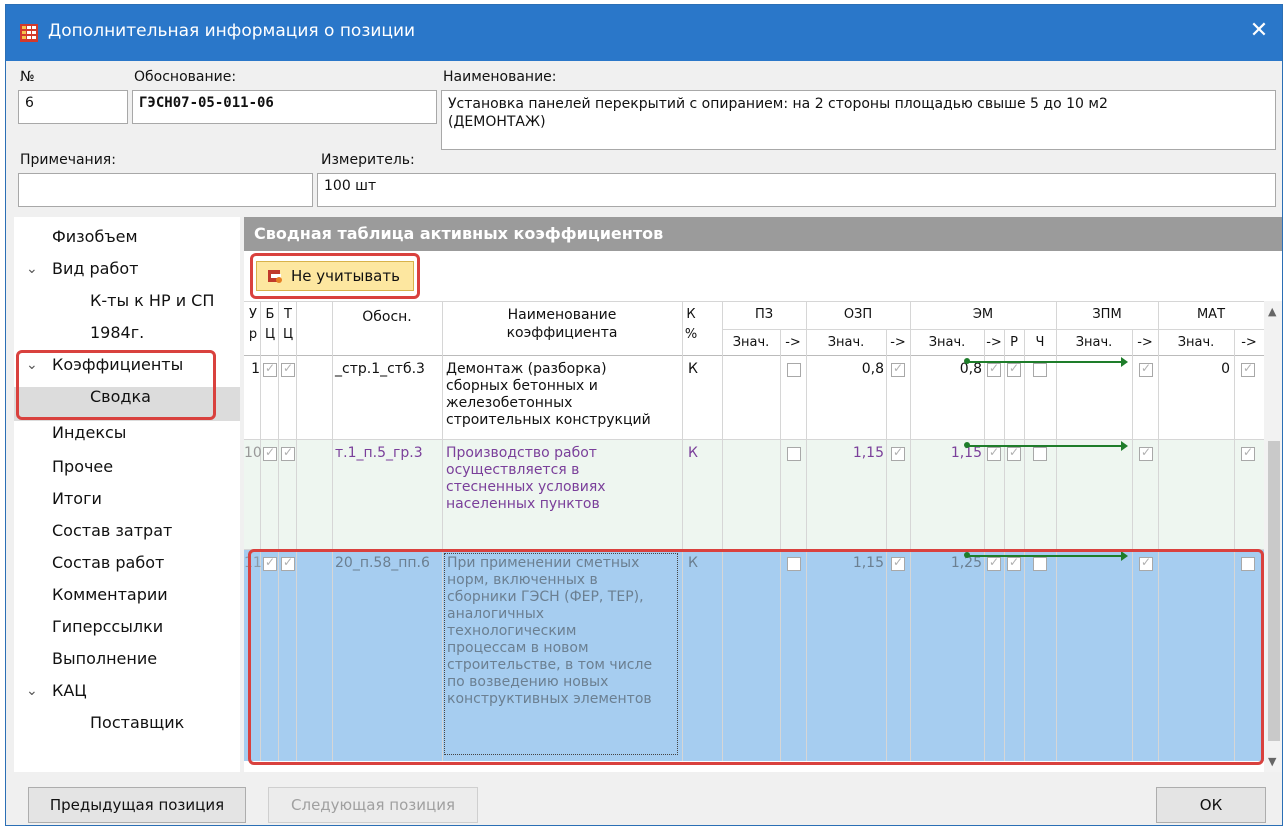 The width and height of the screenshot is (1287, 828). What do you see at coordinates (693, 563) in the screenshot?
I see `row-3-k: К` at bounding box center [693, 563].